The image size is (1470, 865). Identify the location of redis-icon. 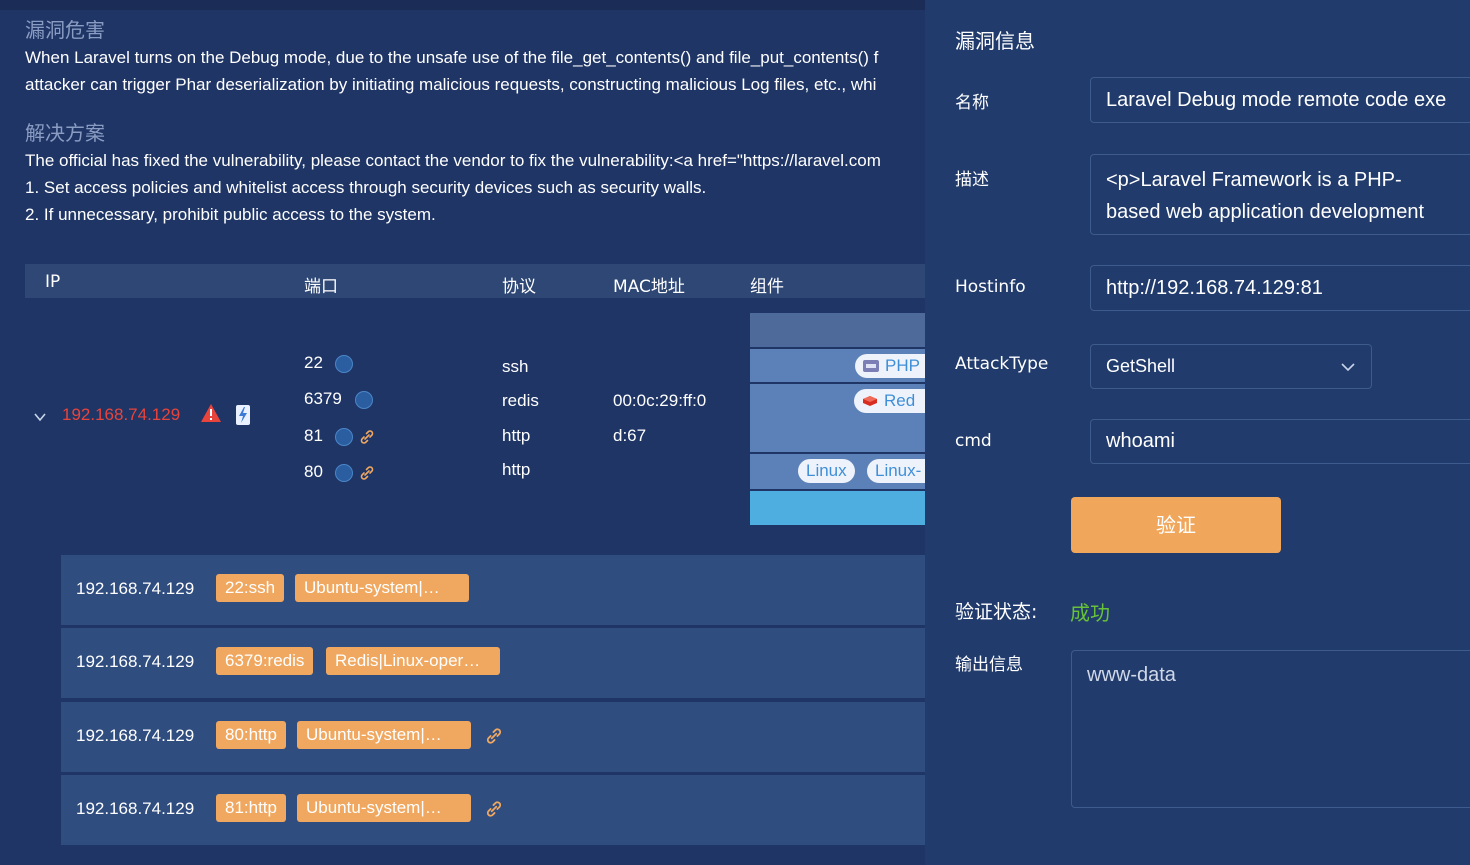
(870, 401).